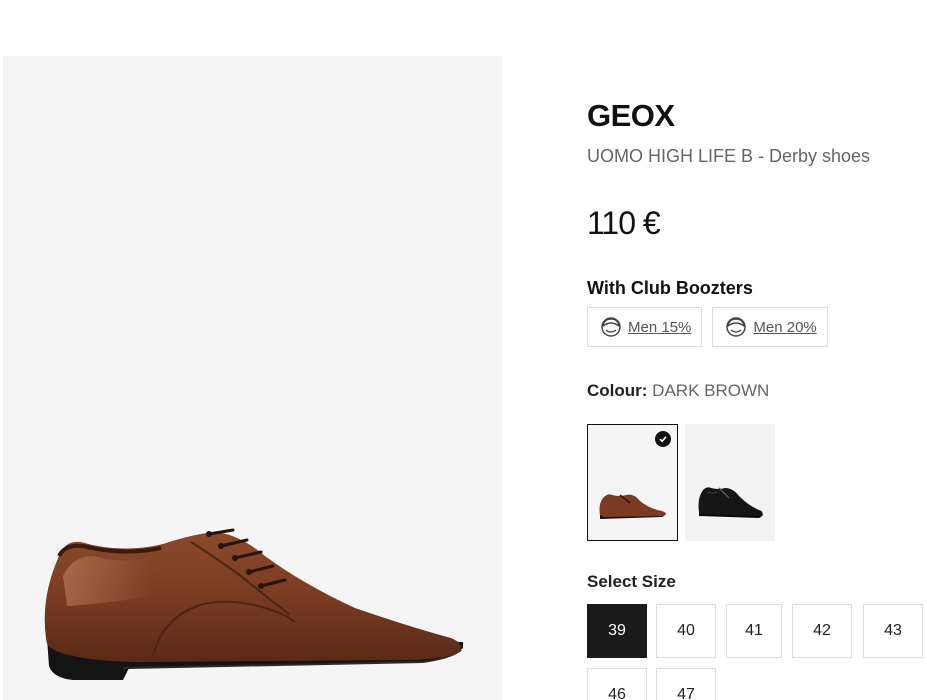  What do you see at coordinates (686, 631) in the screenshot?
I see `size-option-40: 40` at bounding box center [686, 631].